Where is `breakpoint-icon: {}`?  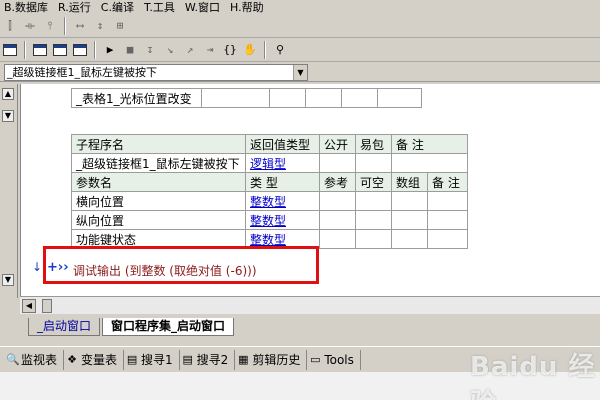 breakpoint-icon: {} is located at coordinates (230, 50).